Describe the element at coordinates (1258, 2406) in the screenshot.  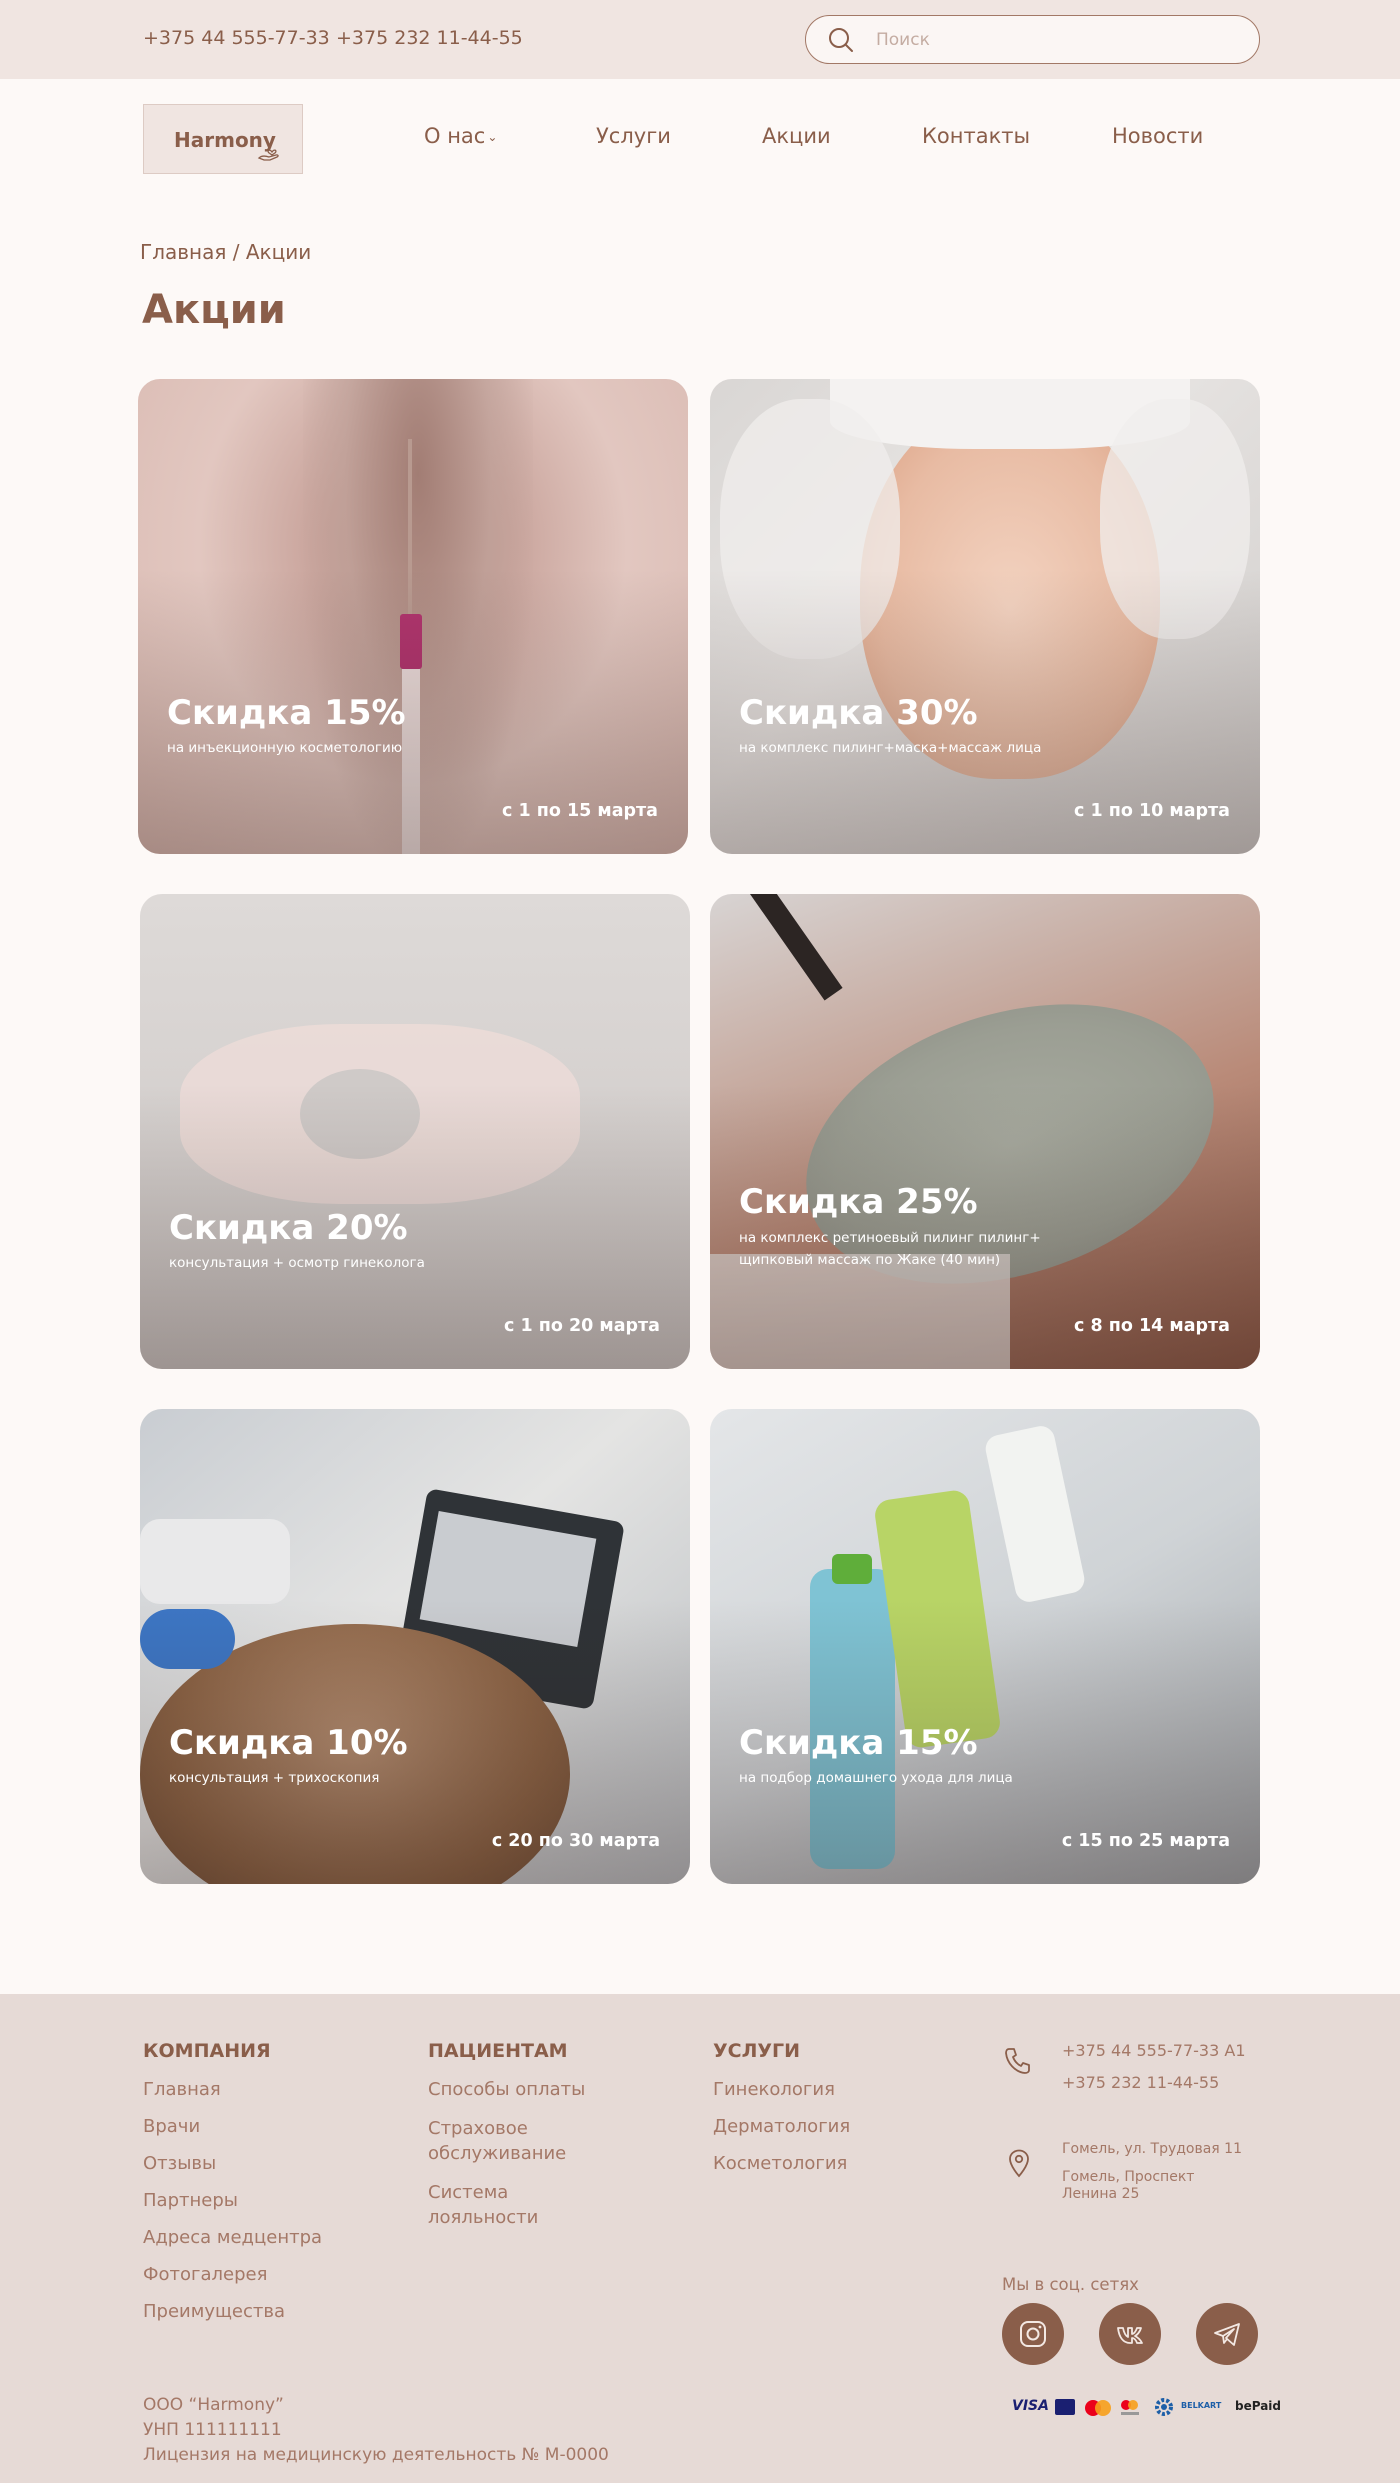
I see `bepaid-logo: bePaid` at that location.